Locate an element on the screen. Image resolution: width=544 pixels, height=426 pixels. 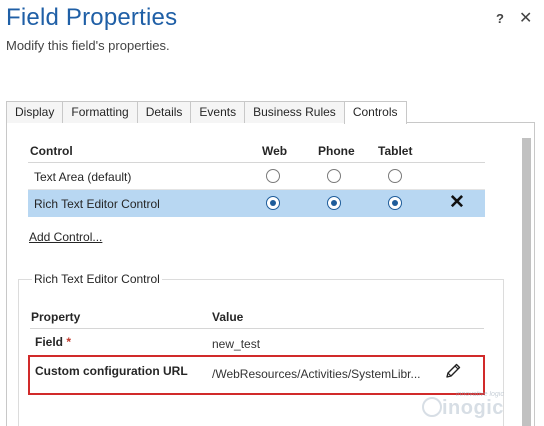
inogic-watermark: innovative logic inogic is located at coordinates (480, 407).